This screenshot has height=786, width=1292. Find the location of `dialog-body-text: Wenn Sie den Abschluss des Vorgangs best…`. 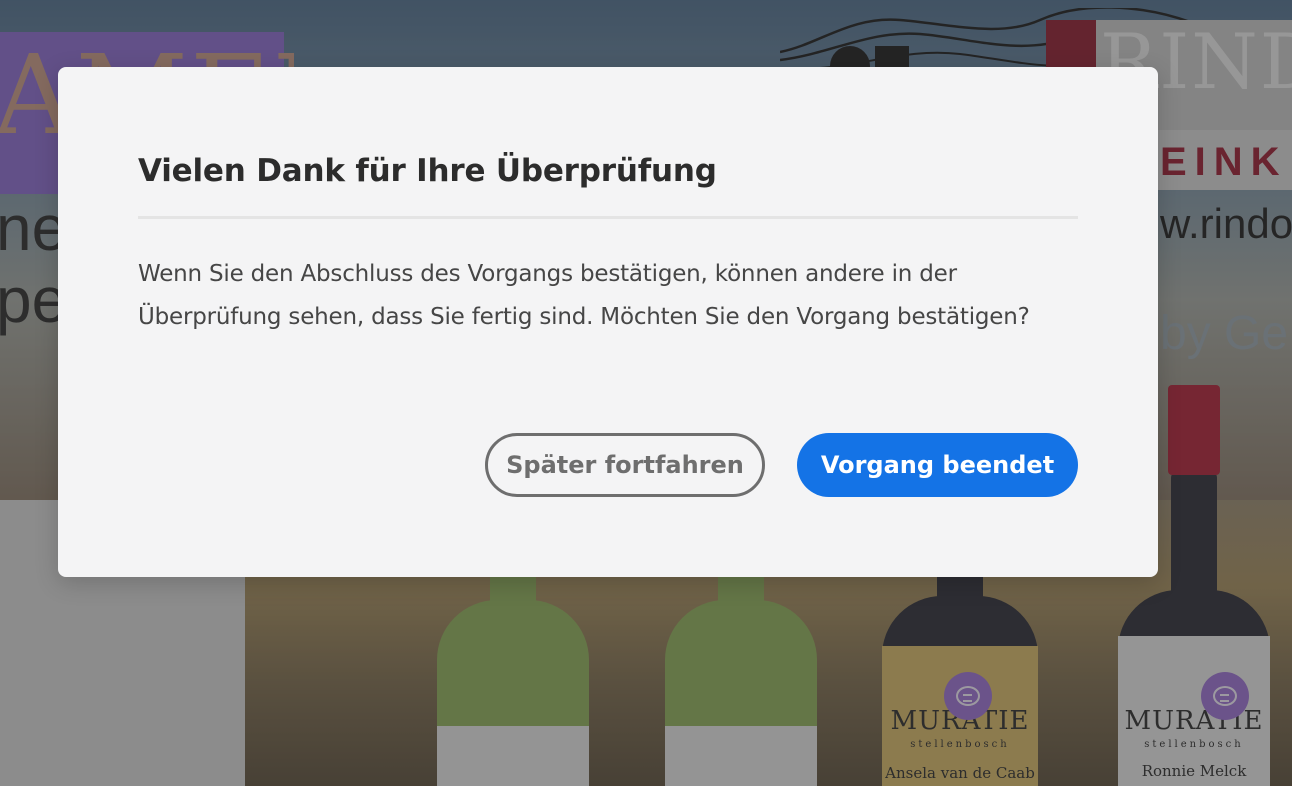

dialog-body-text: Wenn Sie den Abschluss des Vorgangs best… is located at coordinates (584, 295).